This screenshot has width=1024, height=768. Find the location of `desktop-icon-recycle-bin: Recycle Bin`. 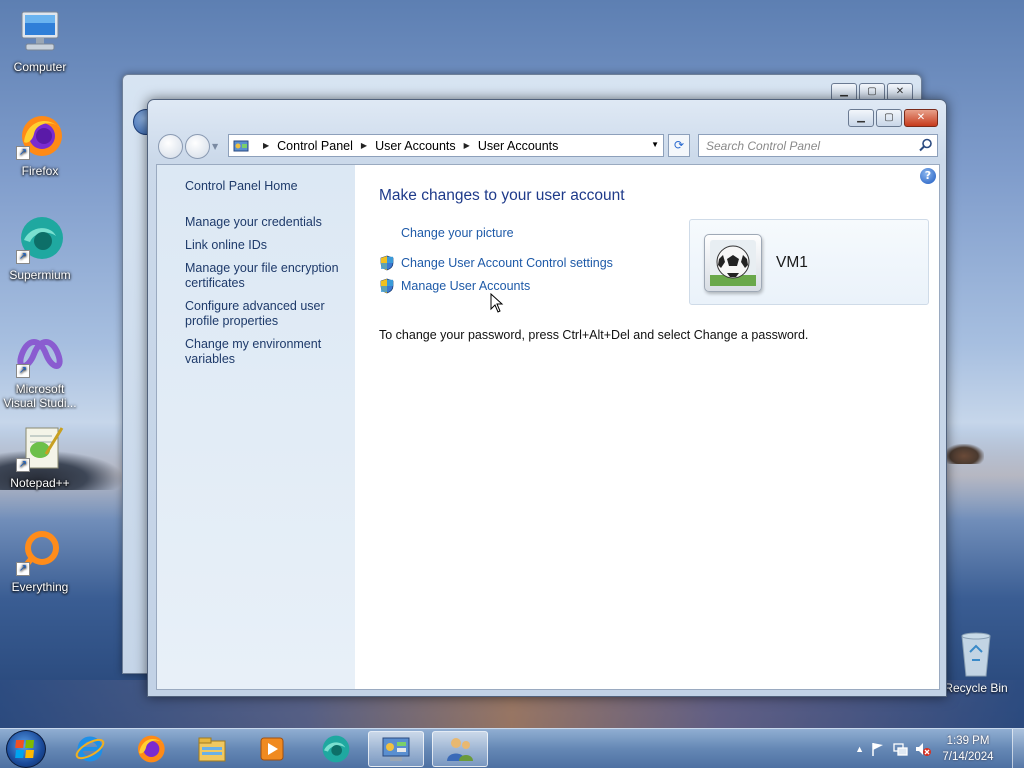

desktop-icon-recycle-bin: Recycle Bin is located at coordinates (976, 662).